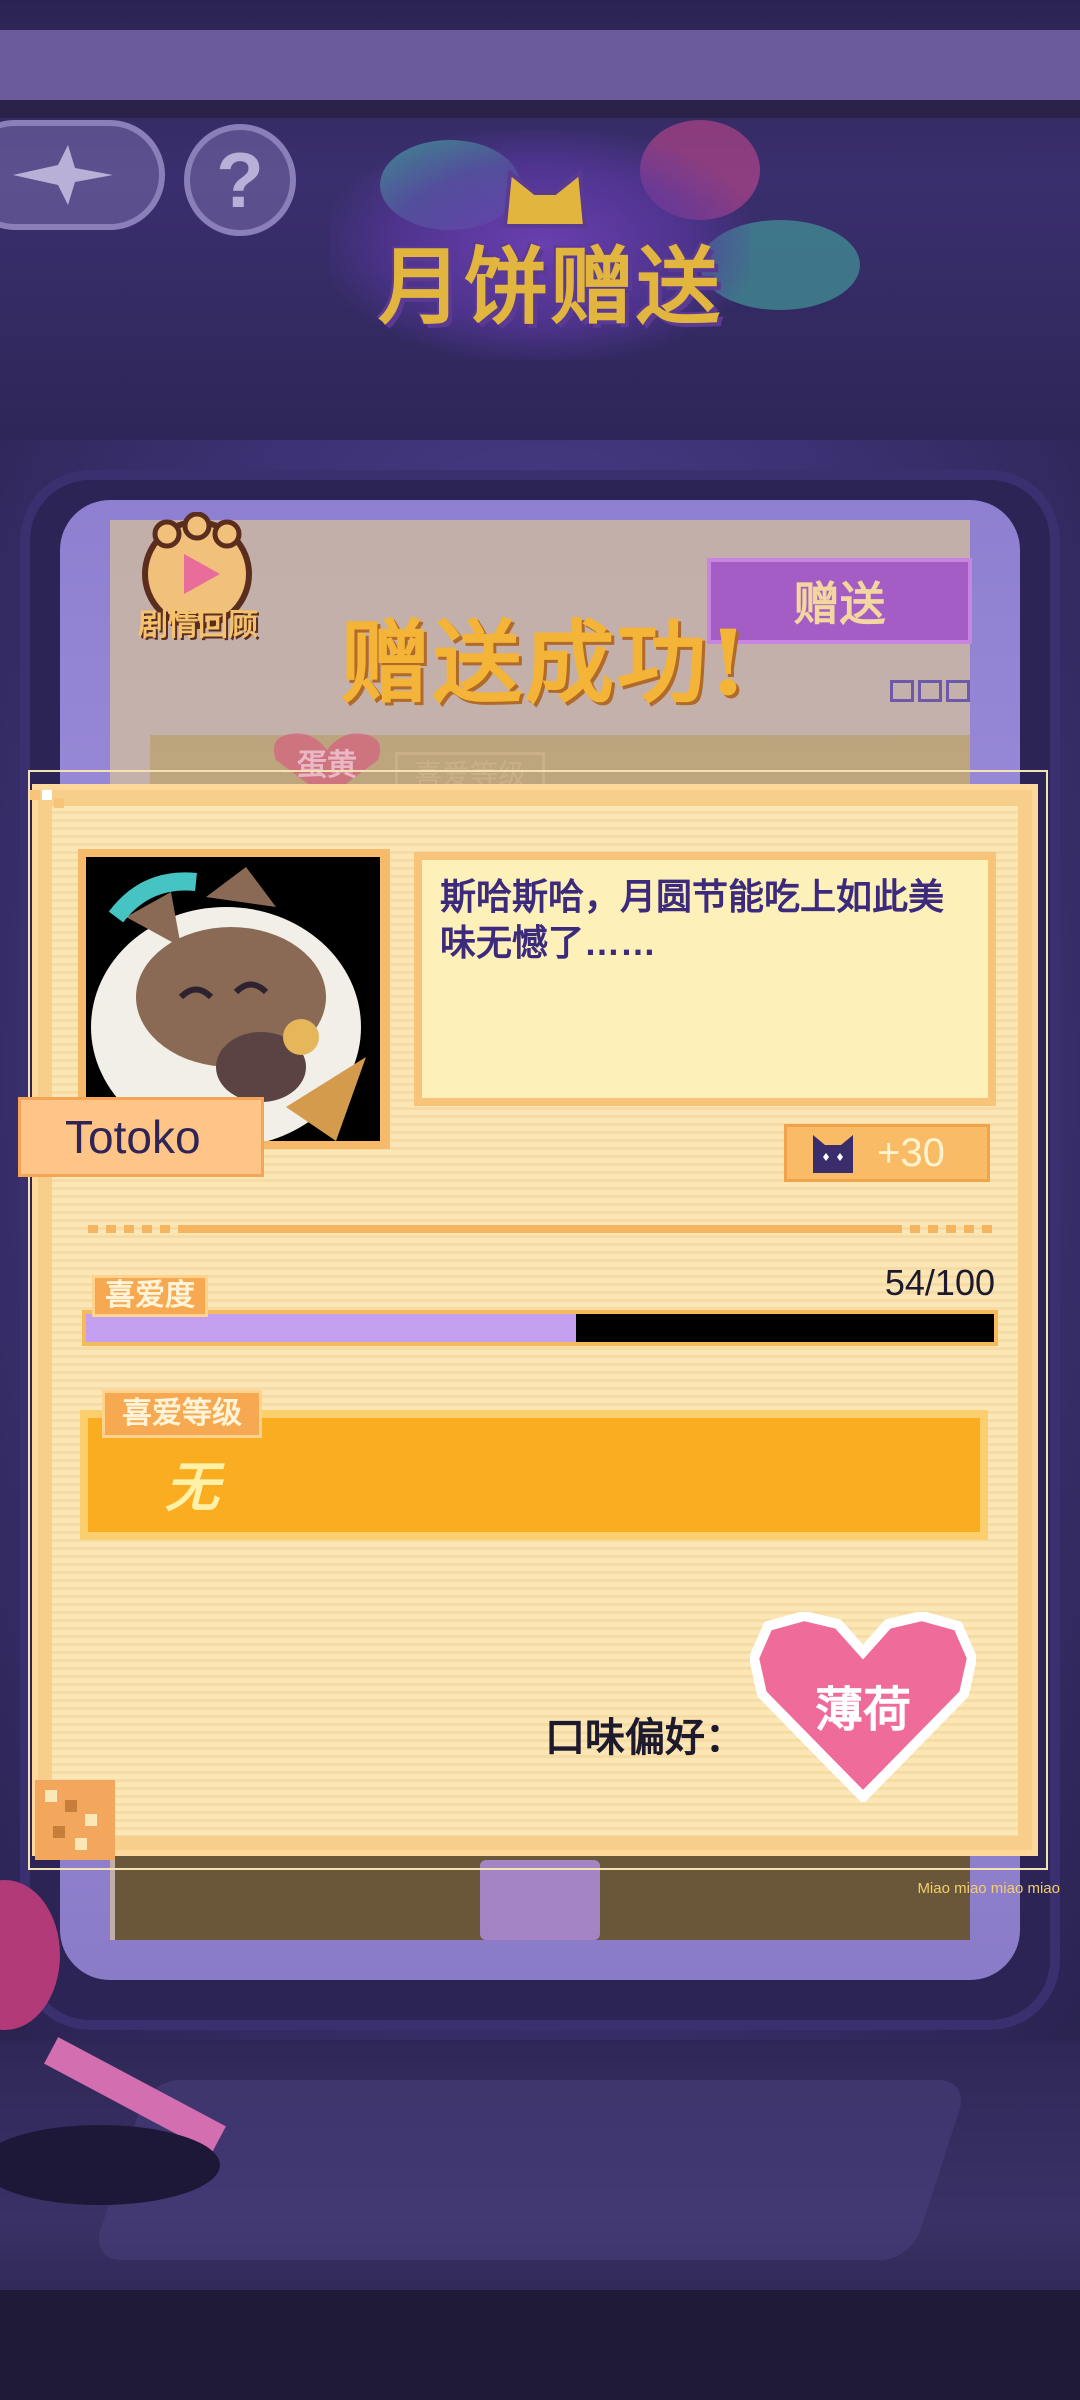 The height and width of the screenshot is (2400, 1080). What do you see at coordinates (540, 65) in the screenshot?
I see `top-strip` at bounding box center [540, 65].